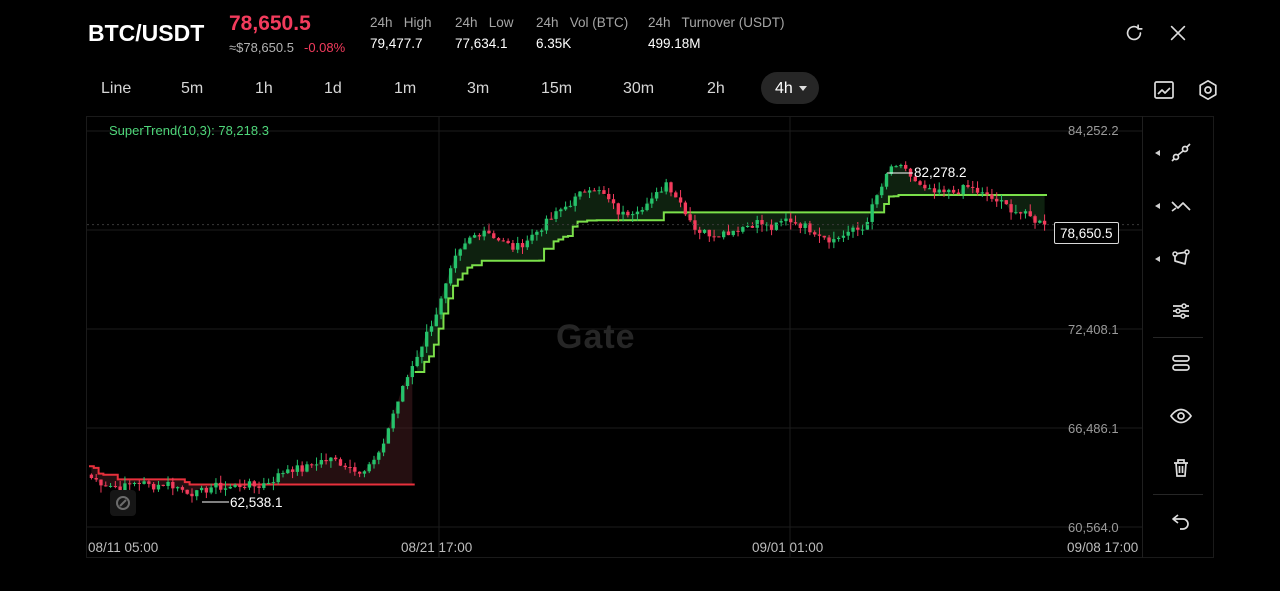 This screenshot has width=1280, height=591. Describe the element at coordinates (1181, 153) in the screenshot. I see `line-tool-icon` at that location.